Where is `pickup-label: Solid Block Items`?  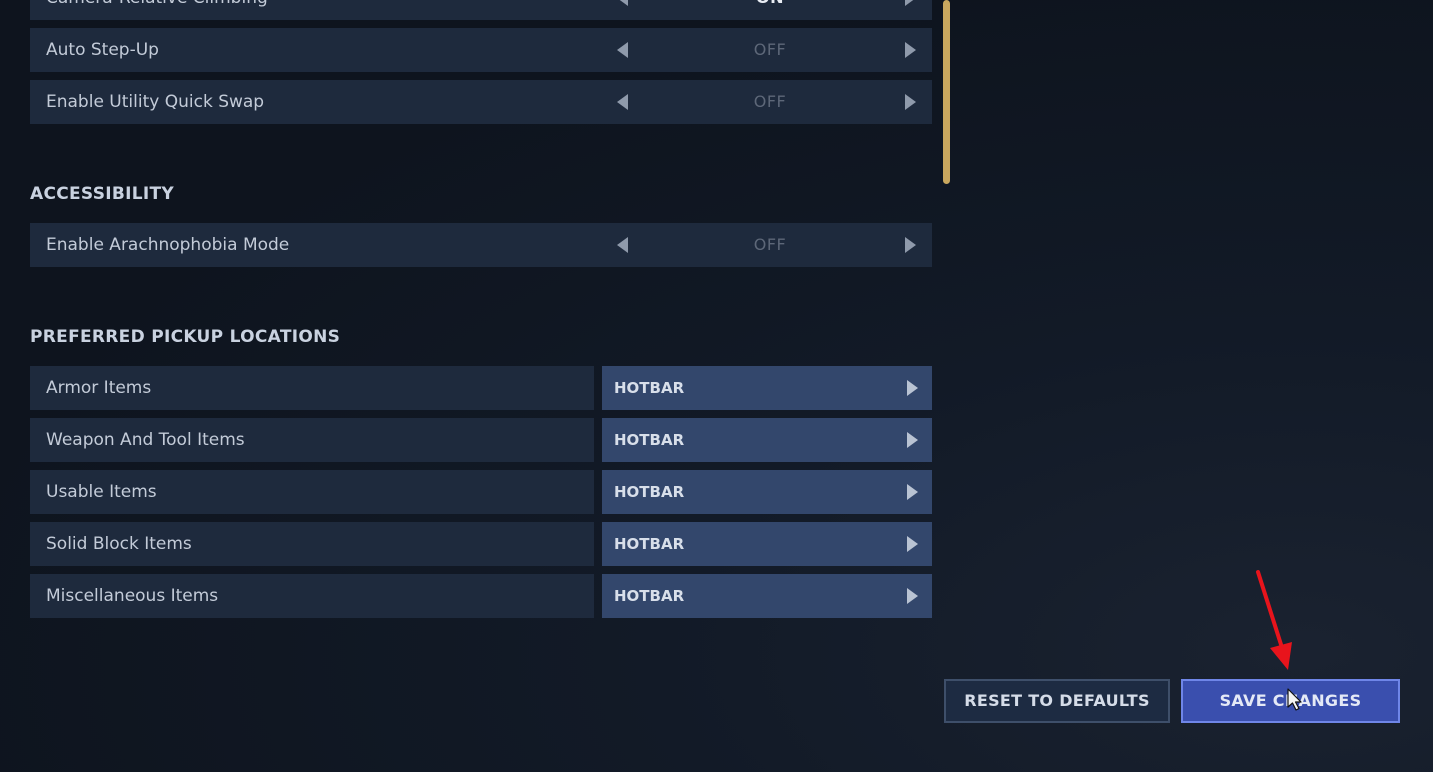
pickup-label: Solid Block Items is located at coordinates (119, 544).